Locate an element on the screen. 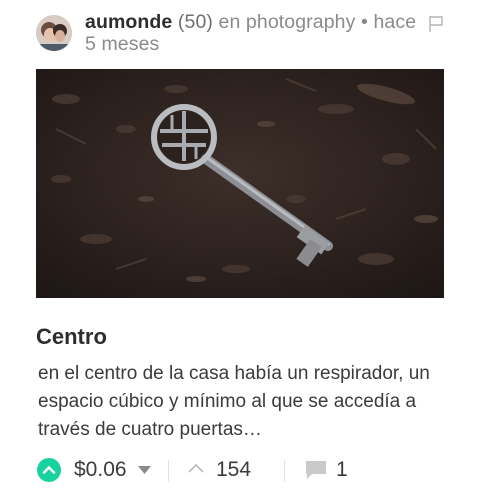  comment-icon is located at coordinates (316, 470).